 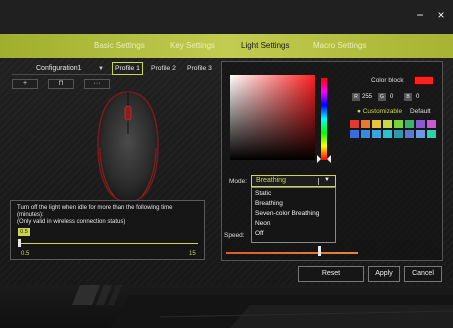 I want to click on default-radio: Default, so click(x=420, y=111).